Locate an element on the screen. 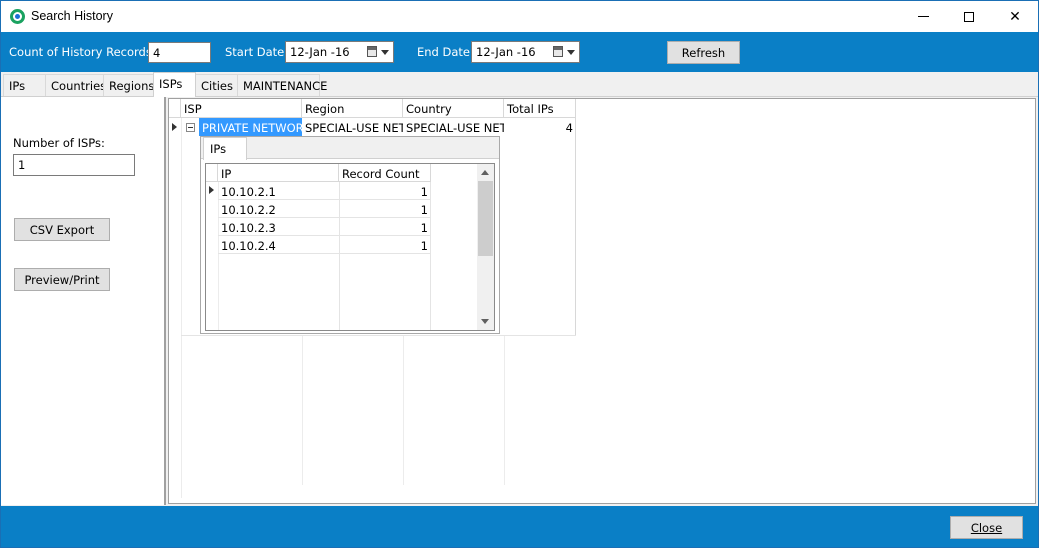 The width and height of the screenshot is (1039, 548). column-header-region: Region is located at coordinates (352, 108).